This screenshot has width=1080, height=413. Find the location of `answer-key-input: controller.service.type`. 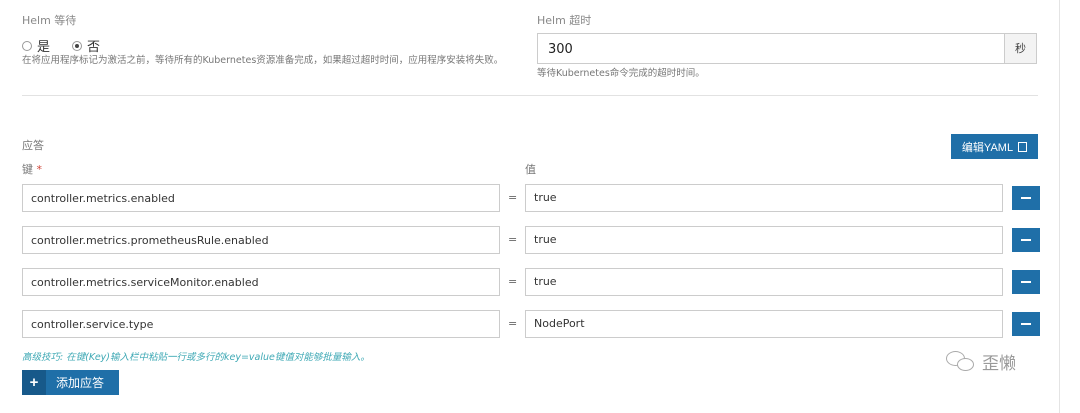

answer-key-input: controller.service.type is located at coordinates (261, 324).